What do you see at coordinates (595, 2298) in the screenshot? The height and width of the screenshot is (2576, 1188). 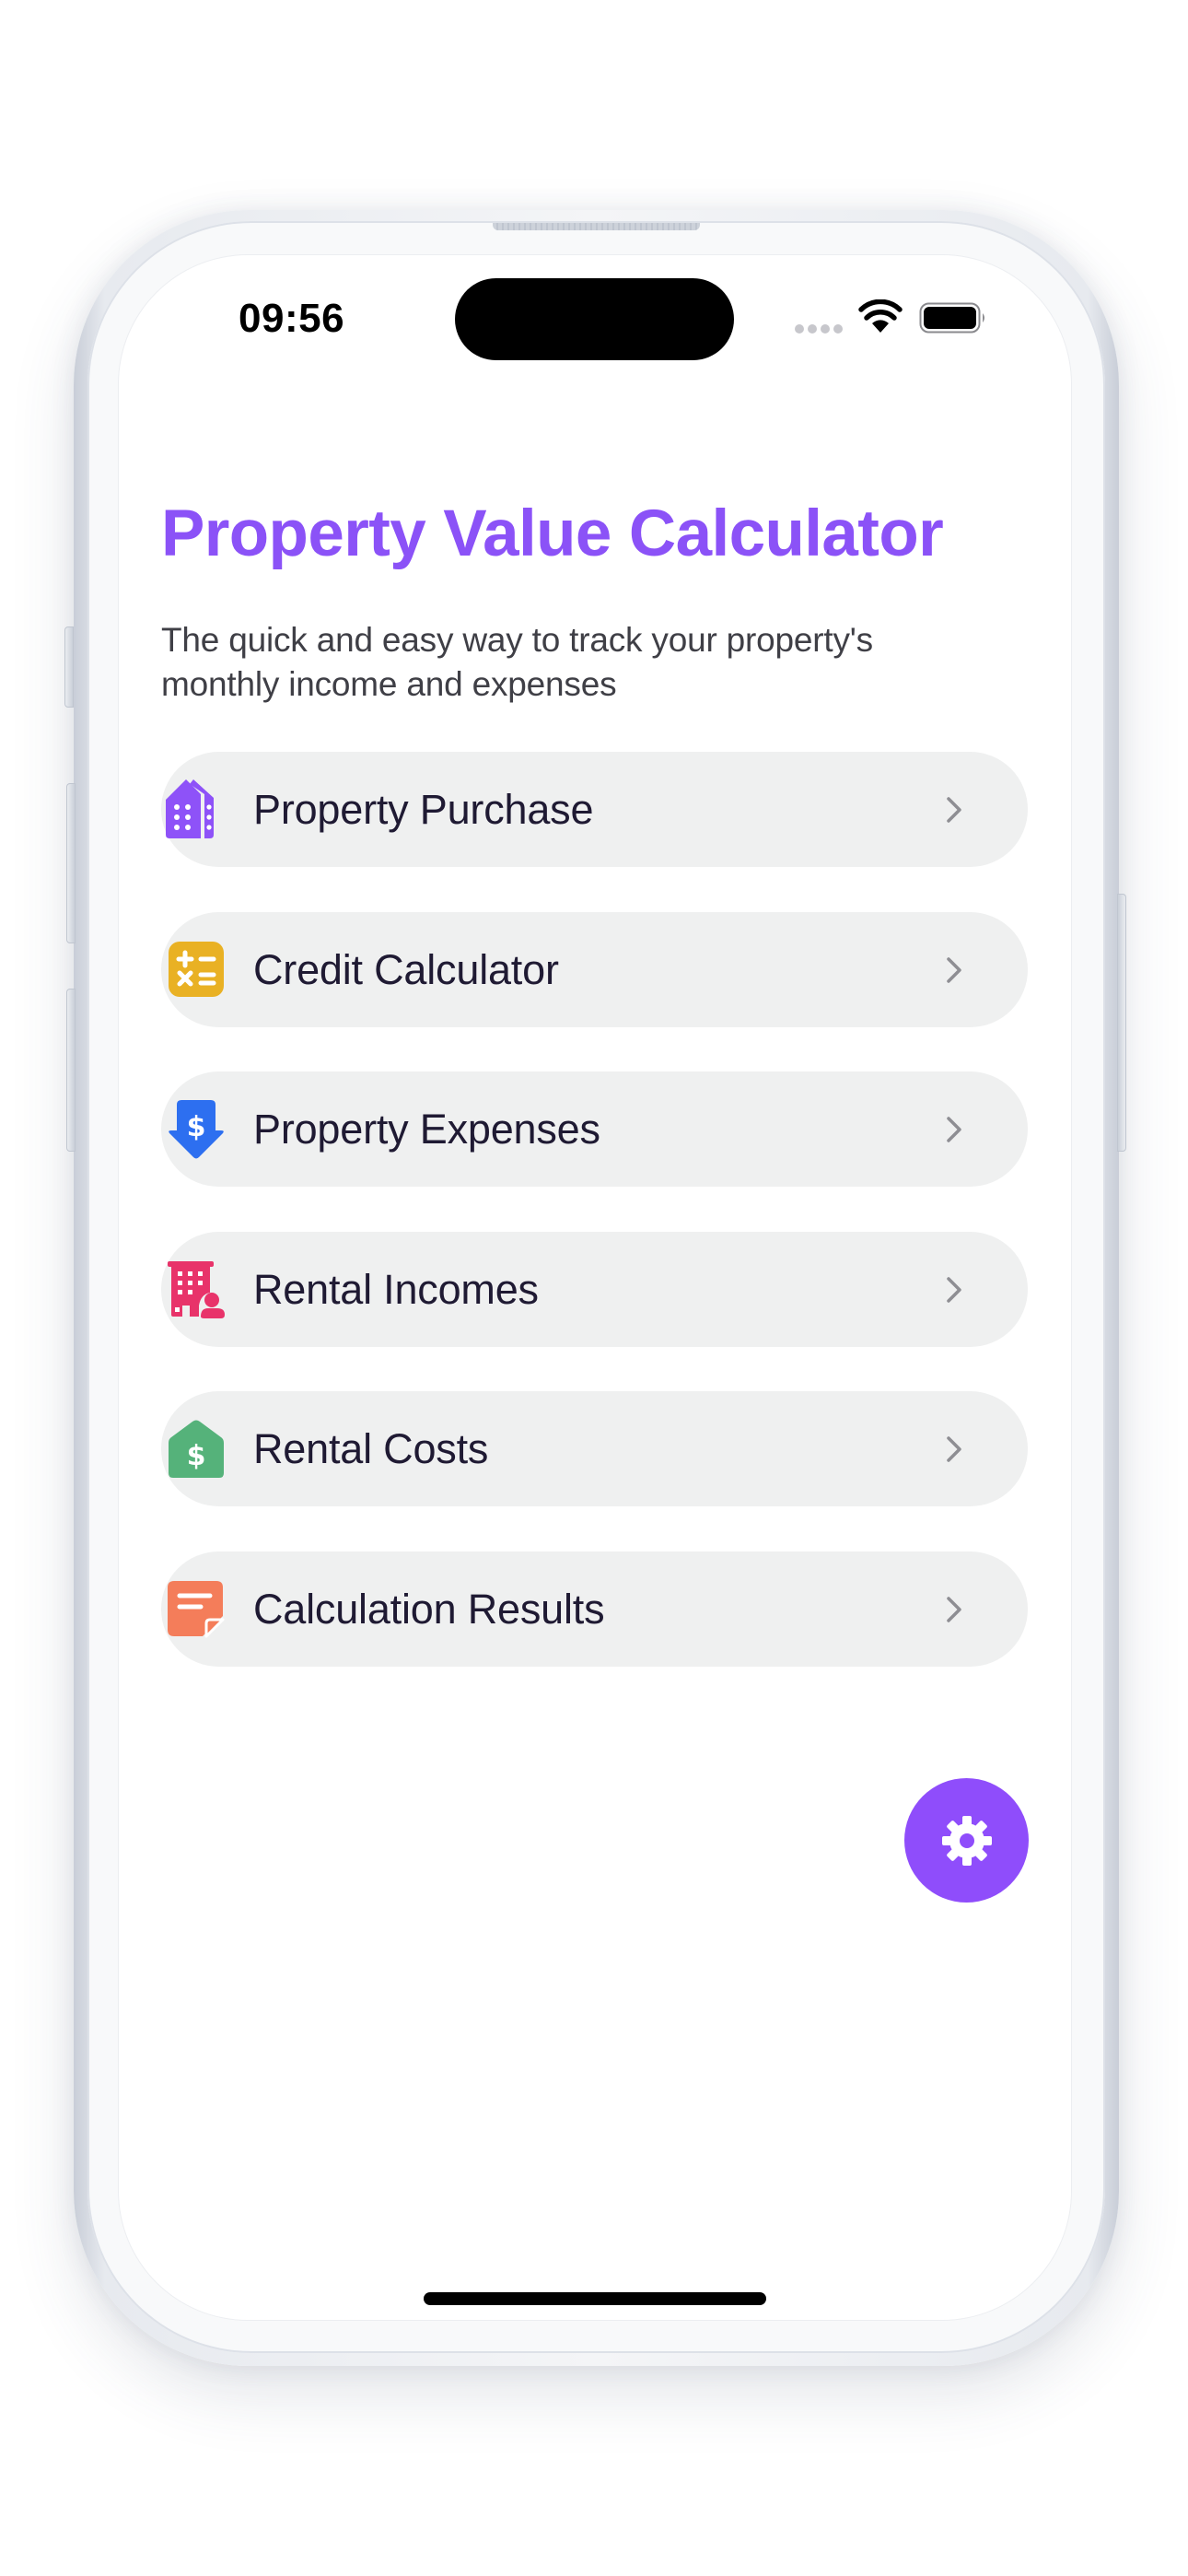 I see `home-indicator` at bounding box center [595, 2298].